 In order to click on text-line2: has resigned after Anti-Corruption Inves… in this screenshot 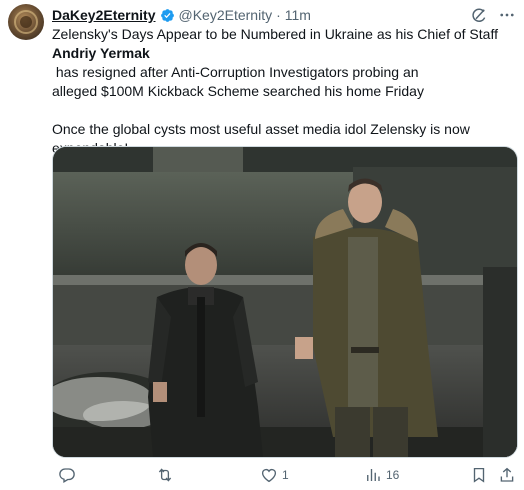, I will do `click(235, 72)`.